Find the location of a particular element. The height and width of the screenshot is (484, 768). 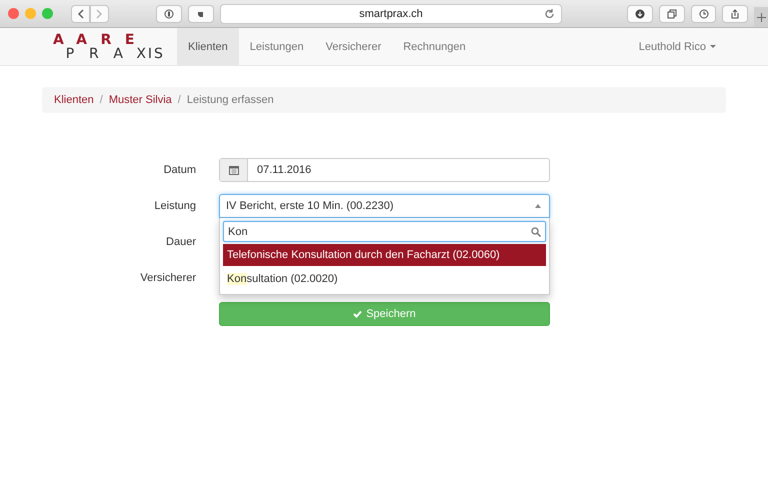

share-icon is located at coordinates (735, 13).